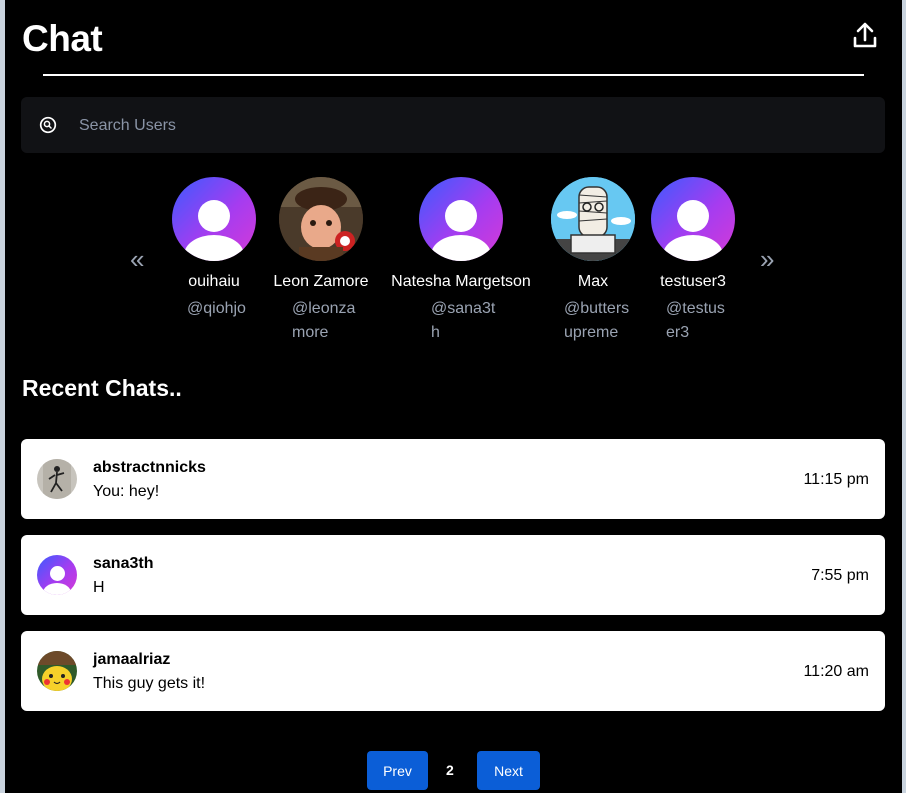 The image size is (906, 793). What do you see at coordinates (123, 563) in the screenshot?
I see `chat-name: sana3th` at bounding box center [123, 563].